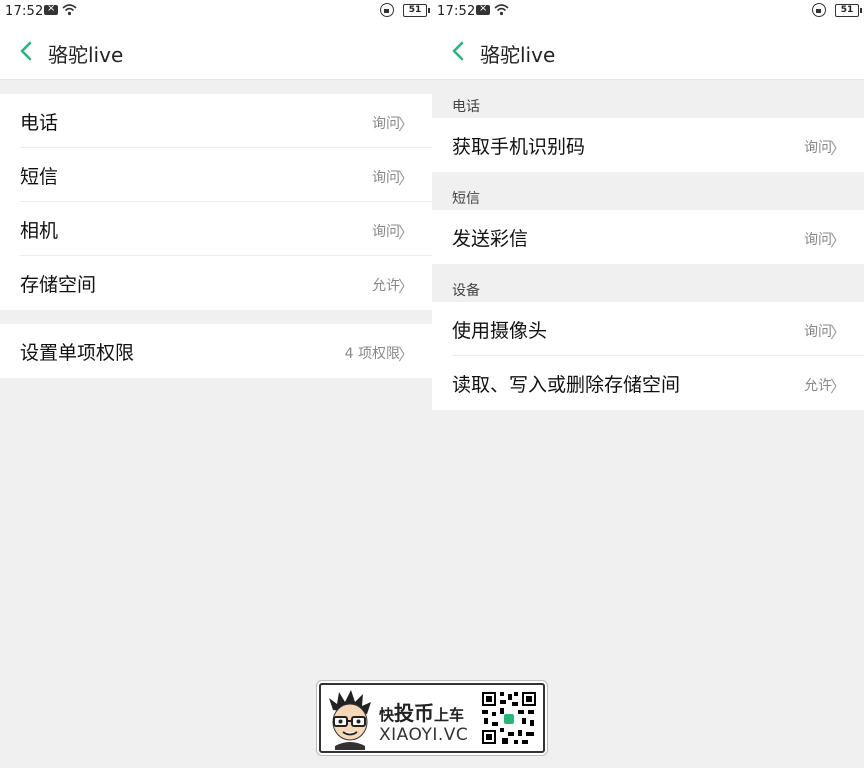 This screenshot has width=864, height=768. Describe the element at coordinates (466, 291) in the screenshot. I see `section-header-device: 设备` at that location.